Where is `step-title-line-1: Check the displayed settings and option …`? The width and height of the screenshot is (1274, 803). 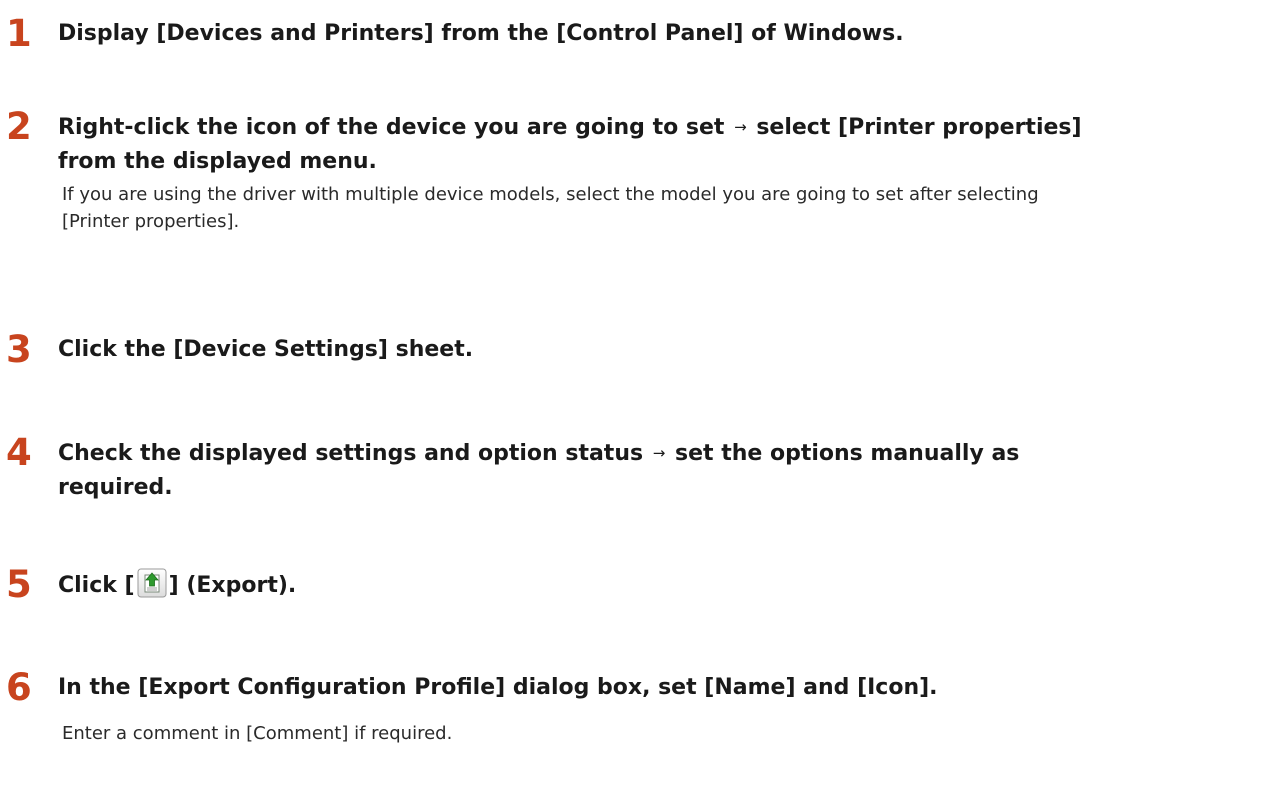 step-title-line-1: Check the displayed settings and option … is located at coordinates (663, 453).